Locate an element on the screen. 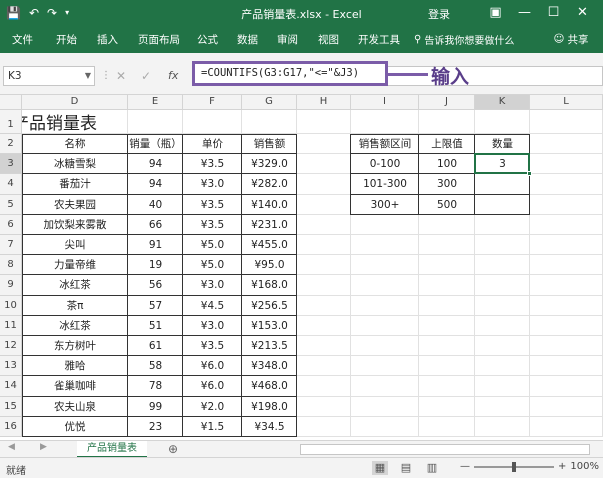  tab-home: 开始 is located at coordinates (66, 39).